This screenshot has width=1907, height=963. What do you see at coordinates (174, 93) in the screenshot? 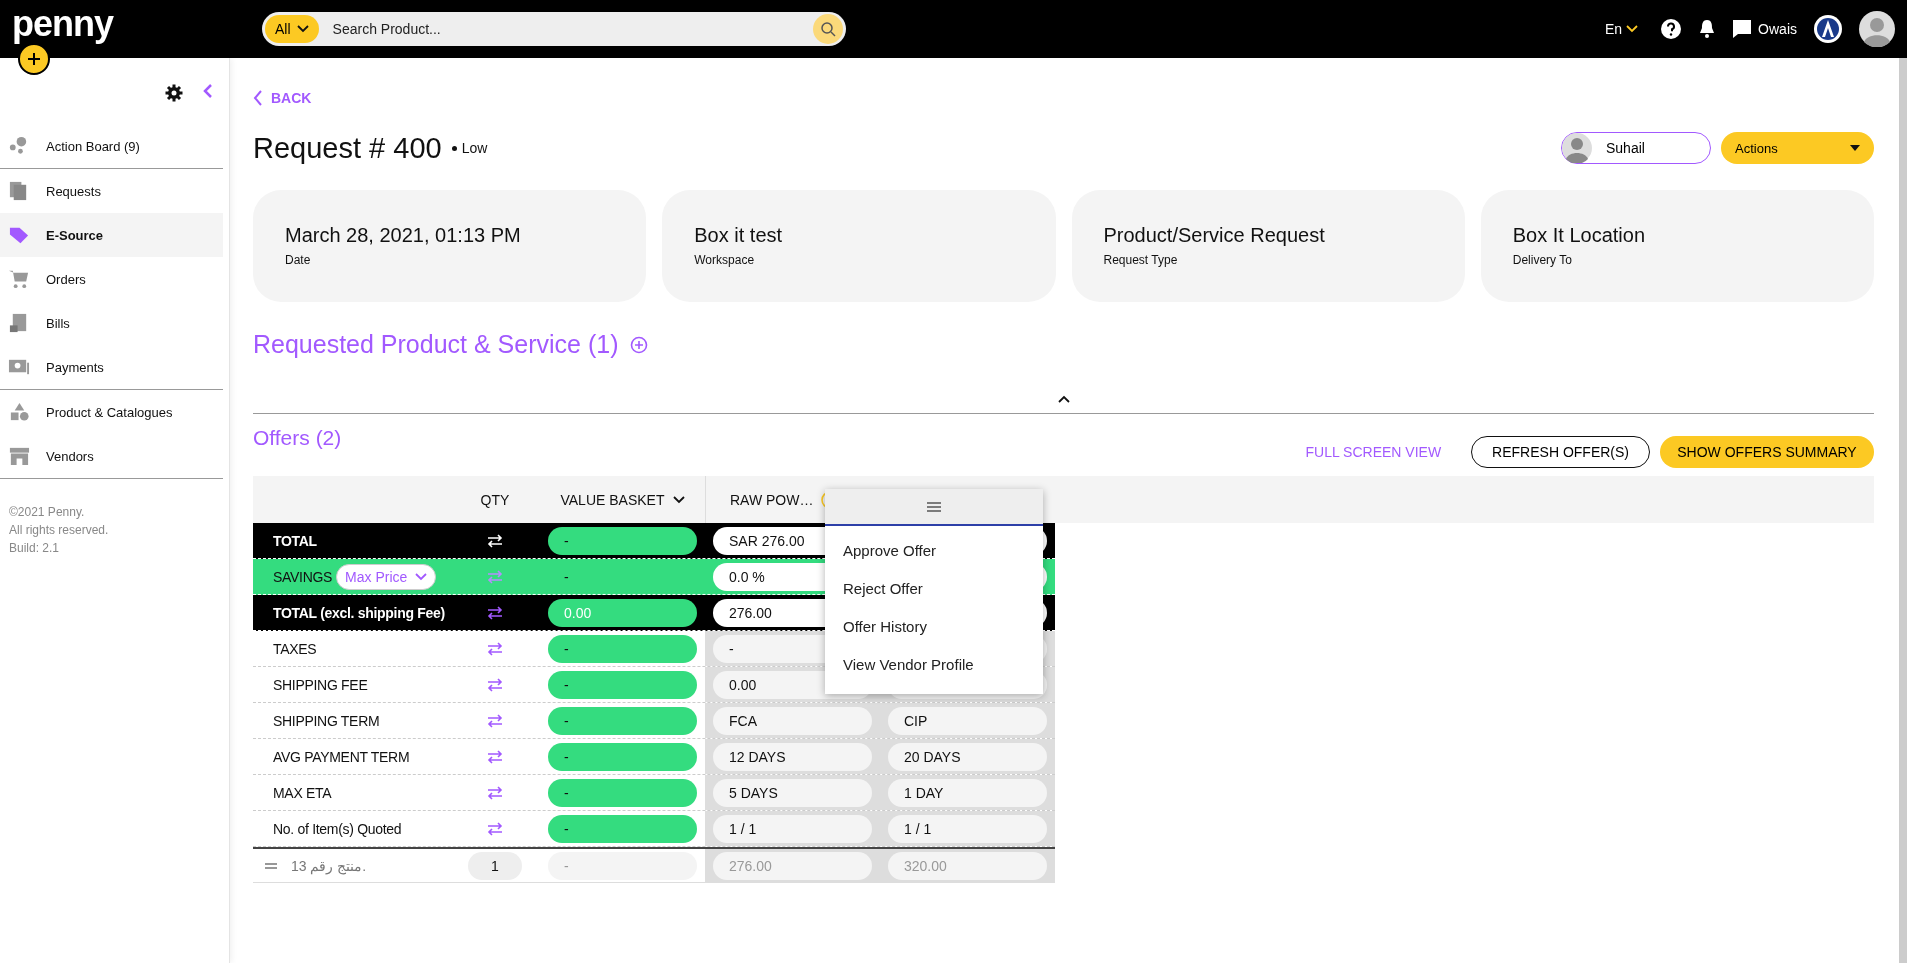
I see `settings-icon` at bounding box center [174, 93].